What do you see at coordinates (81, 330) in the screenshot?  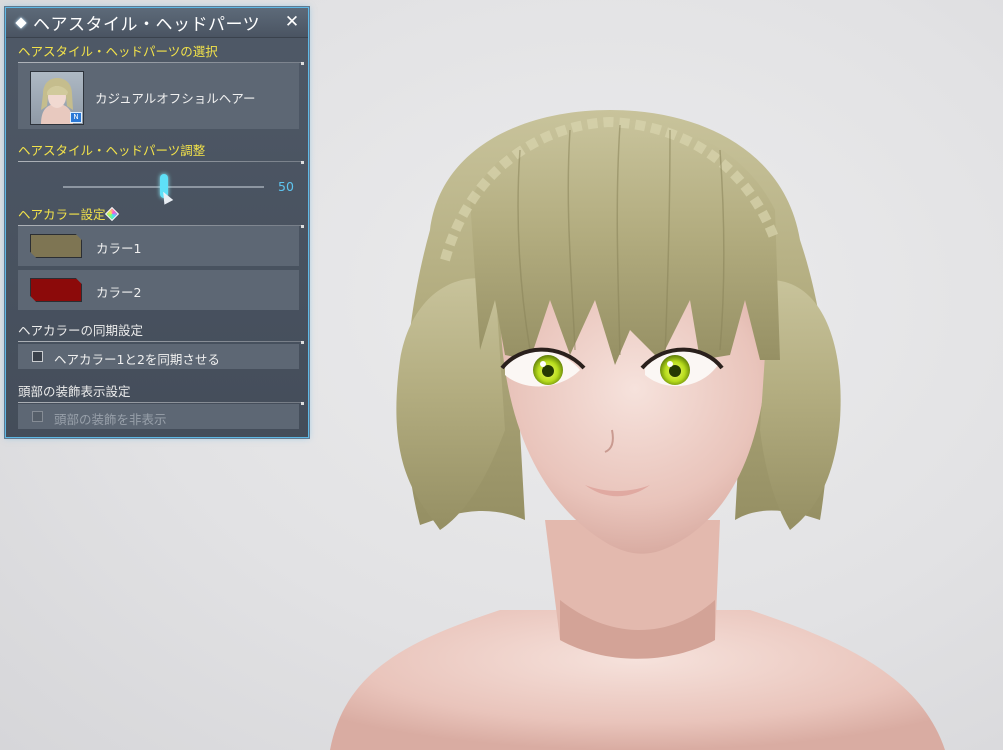 I see `color-sync-heading-text: ヘアカラーの同期設定` at bounding box center [81, 330].